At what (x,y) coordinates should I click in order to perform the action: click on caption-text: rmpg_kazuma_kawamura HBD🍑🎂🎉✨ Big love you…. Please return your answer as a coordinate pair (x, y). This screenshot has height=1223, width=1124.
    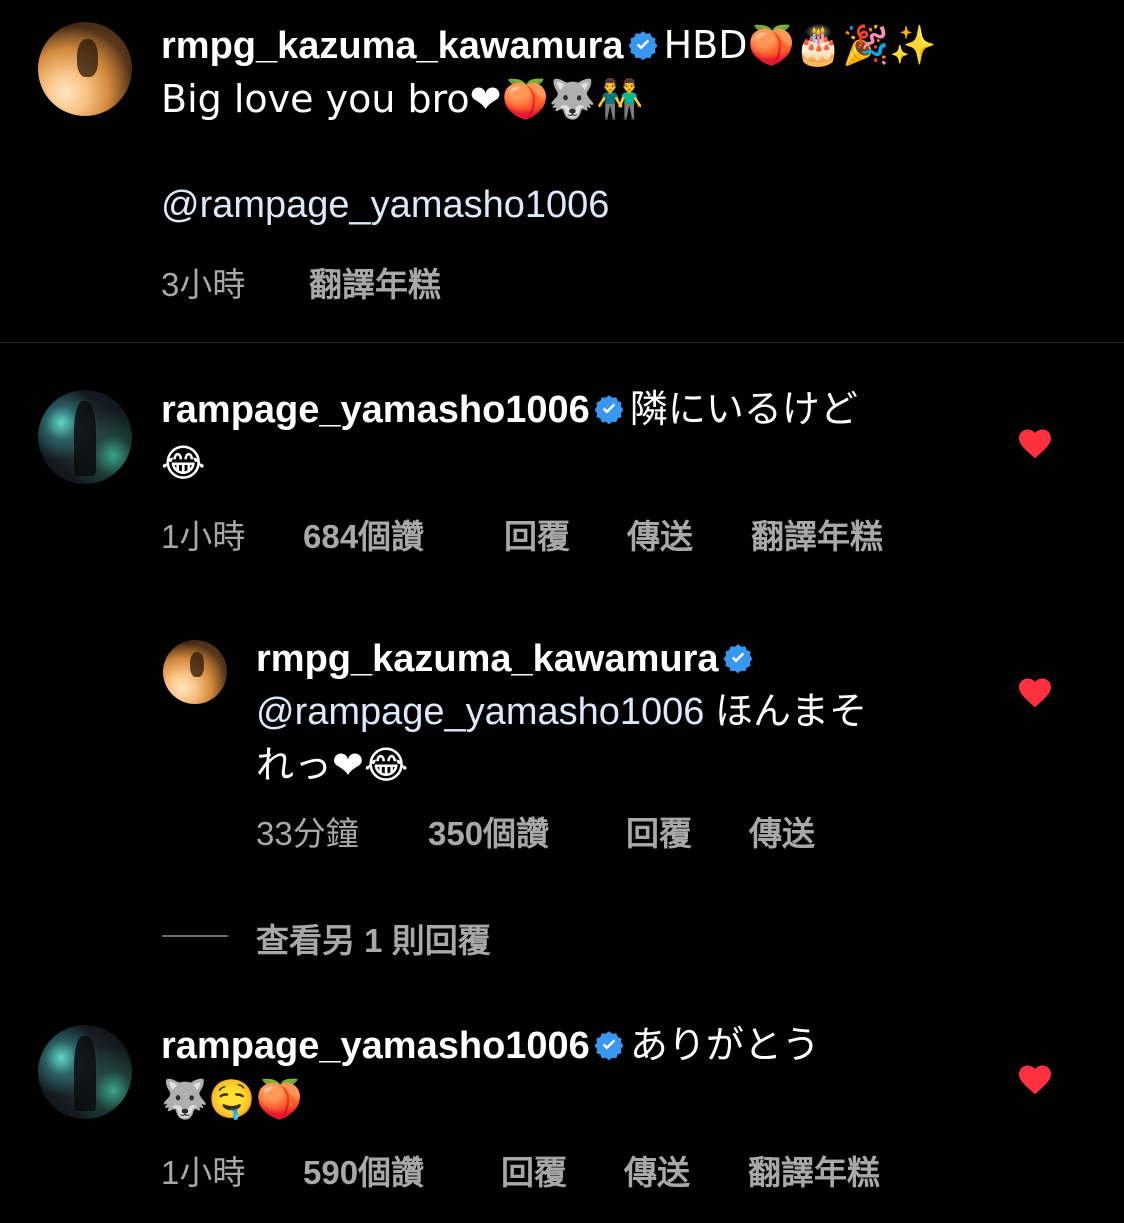
    Looking at the image, I should click on (621, 125).